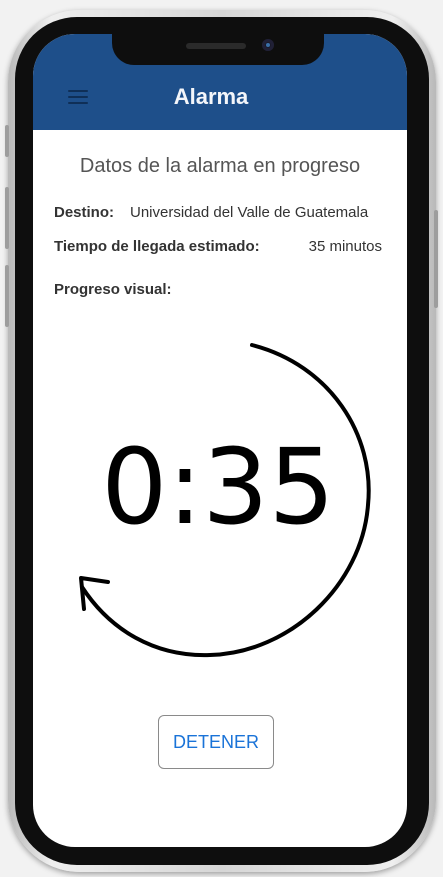  What do you see at coordinates (157, 246) in the screenshot?
I see `eta-label: Tiempo de llegada estimado:` at bounding box center [157, 246].